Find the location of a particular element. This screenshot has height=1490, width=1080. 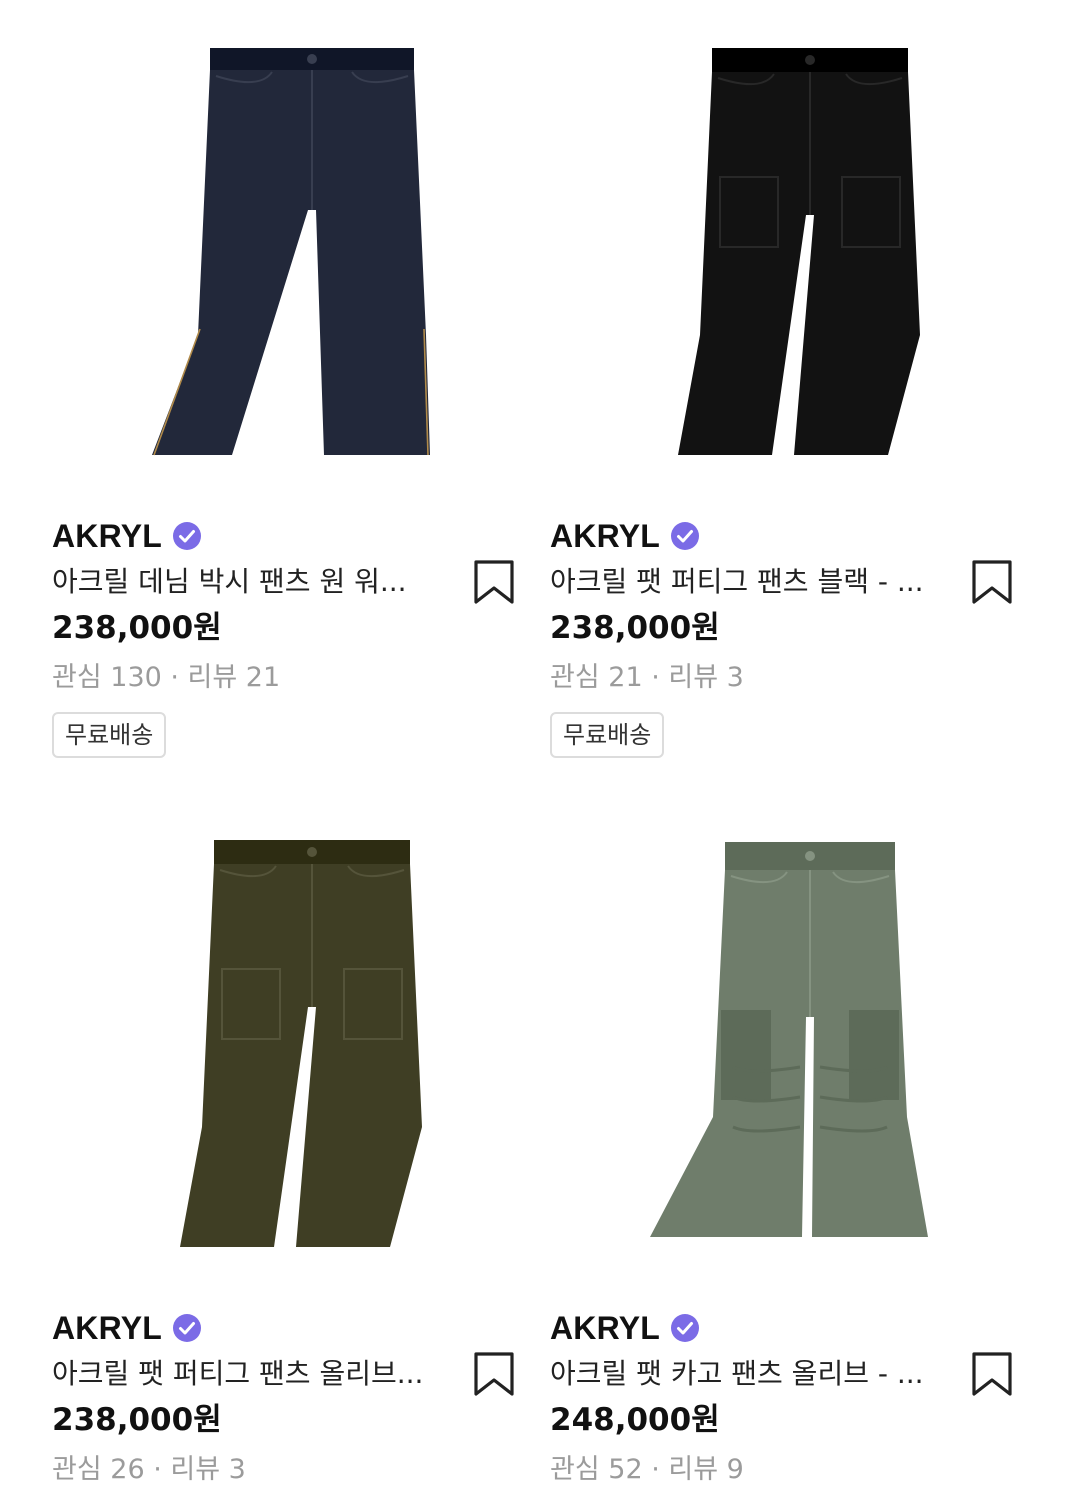

product-stats: 관심 21 · 리뷰 3 is located at coordinates (647, 677).